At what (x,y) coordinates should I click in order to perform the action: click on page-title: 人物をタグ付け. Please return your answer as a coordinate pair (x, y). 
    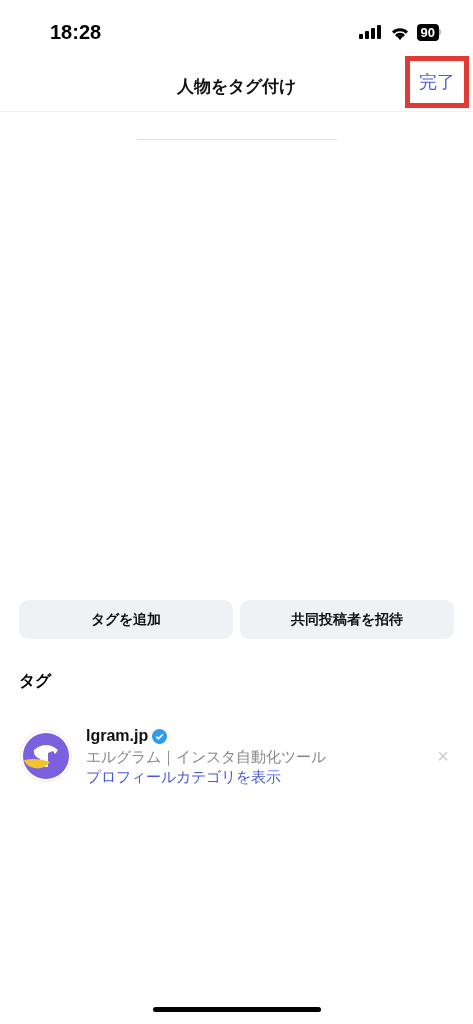
    Looking at the image, I should click on (236, 86).